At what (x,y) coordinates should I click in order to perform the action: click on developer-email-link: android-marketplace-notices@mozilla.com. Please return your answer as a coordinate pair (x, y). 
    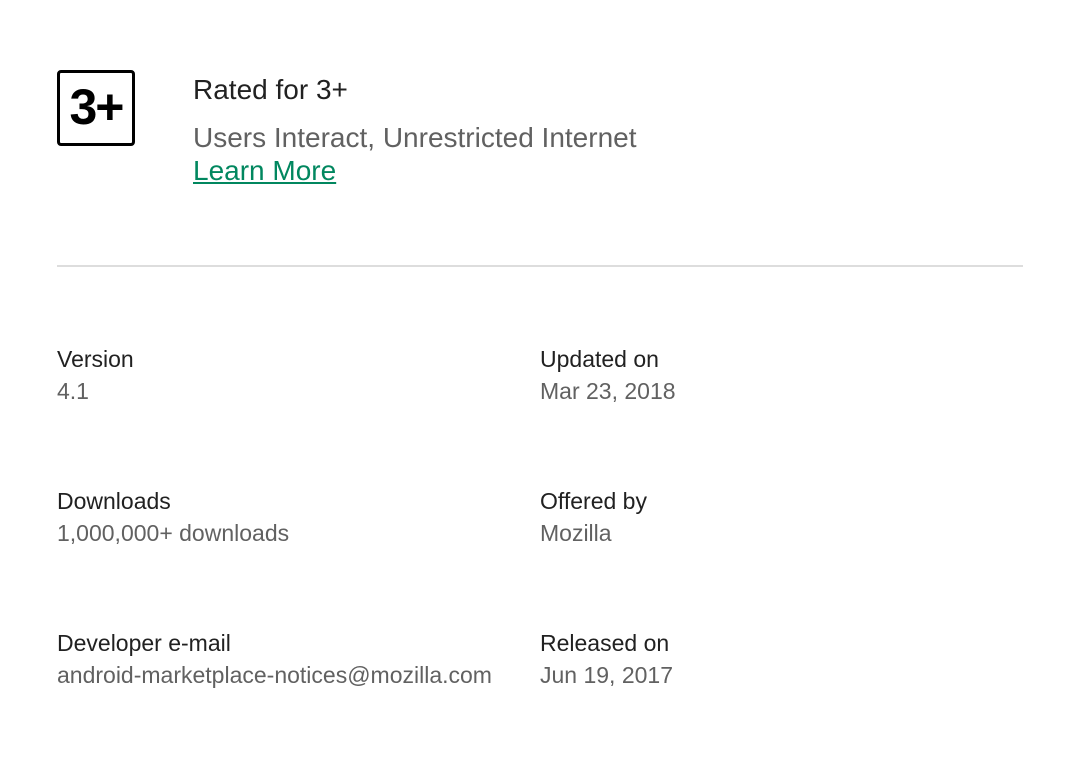
    Looking at the image, I should click on (292, 675).